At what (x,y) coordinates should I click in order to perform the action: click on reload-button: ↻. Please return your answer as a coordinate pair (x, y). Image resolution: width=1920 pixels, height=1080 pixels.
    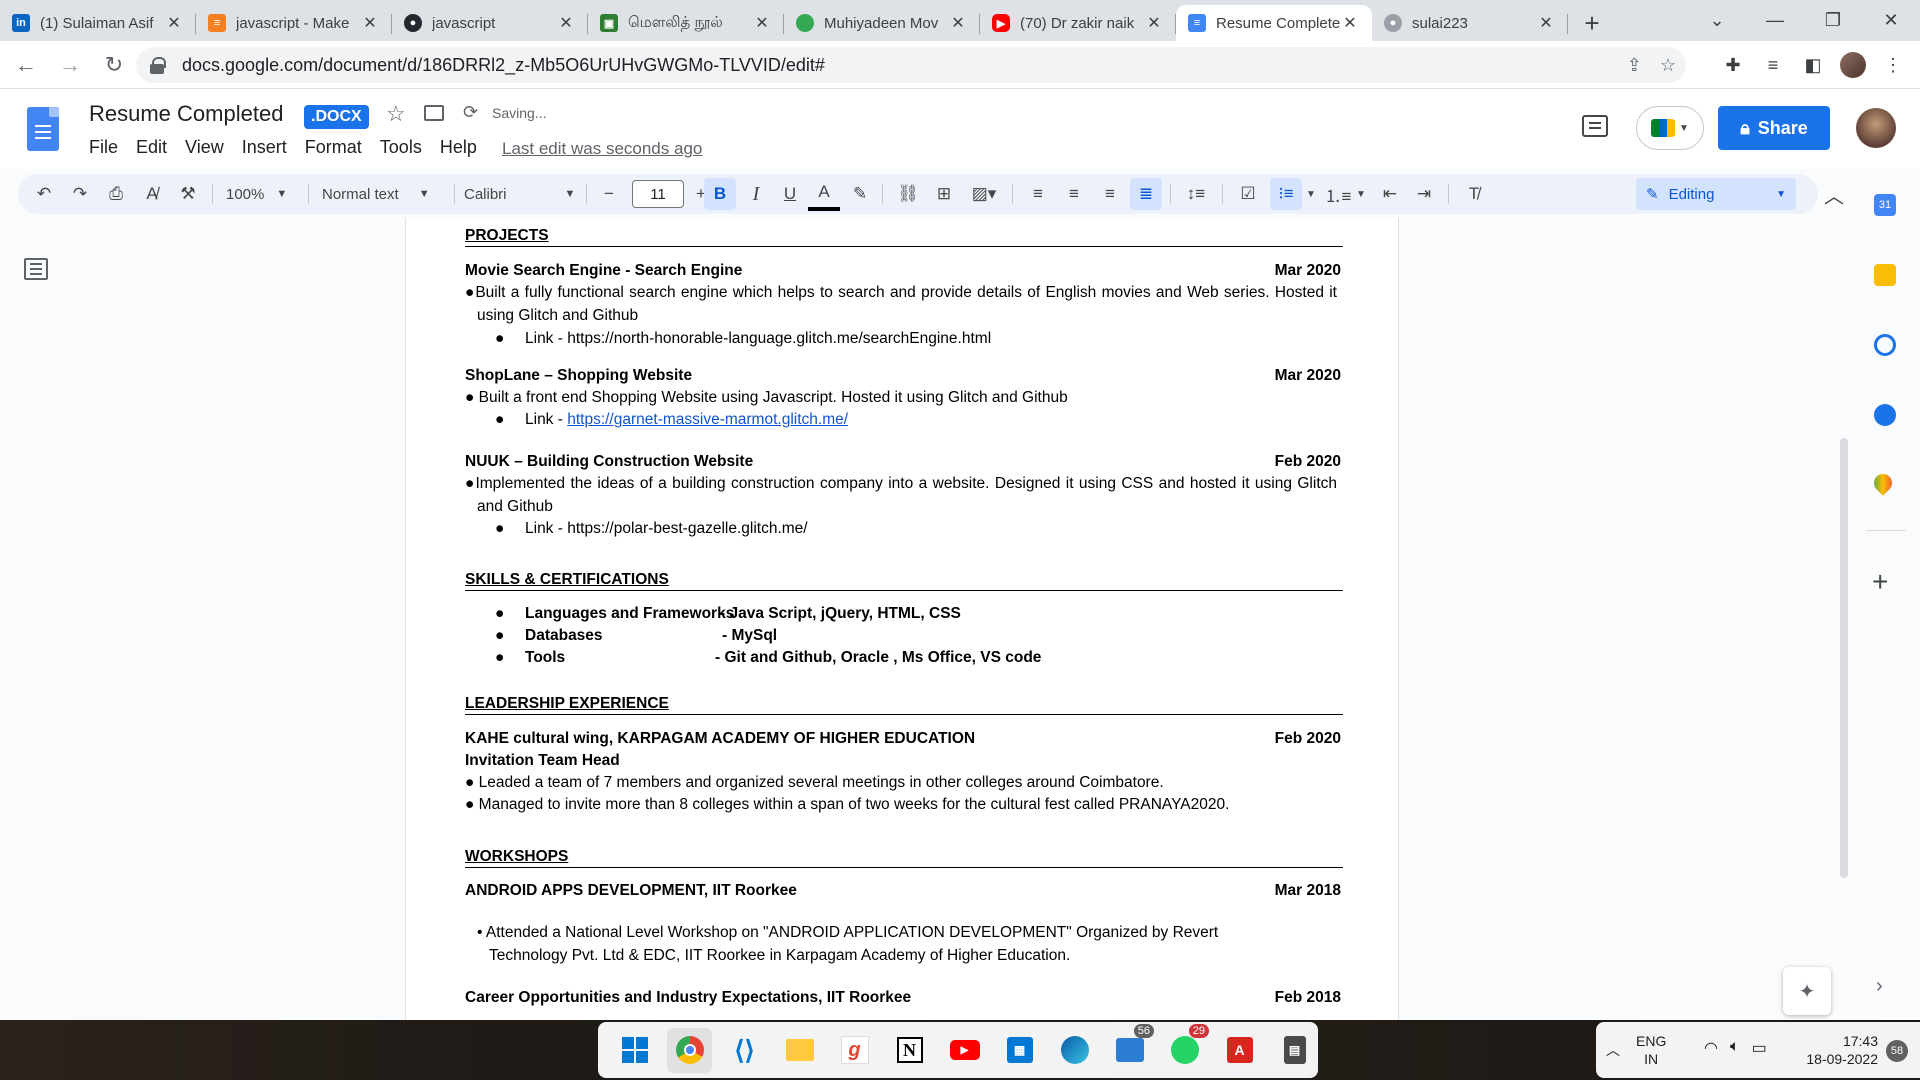
    Looking at the image, I should click on (114, 65).